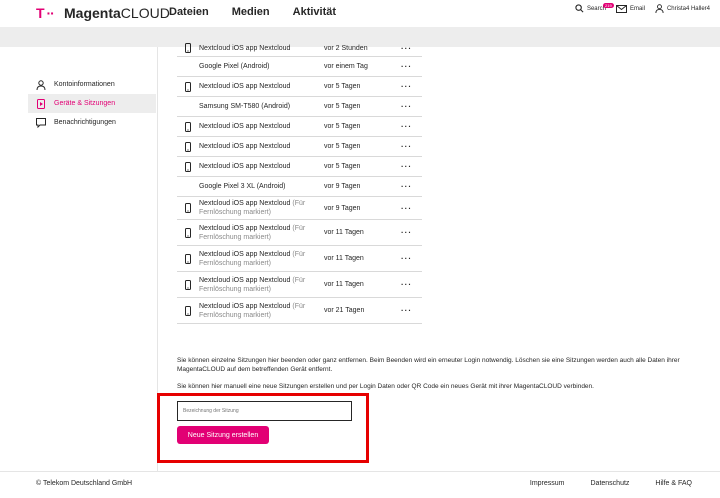  What do you see at coordinates (673, 483) in the screenshot?
I see `footer-link-hilfe: Hilfe & FAQ` at bounding box center [673, 483].